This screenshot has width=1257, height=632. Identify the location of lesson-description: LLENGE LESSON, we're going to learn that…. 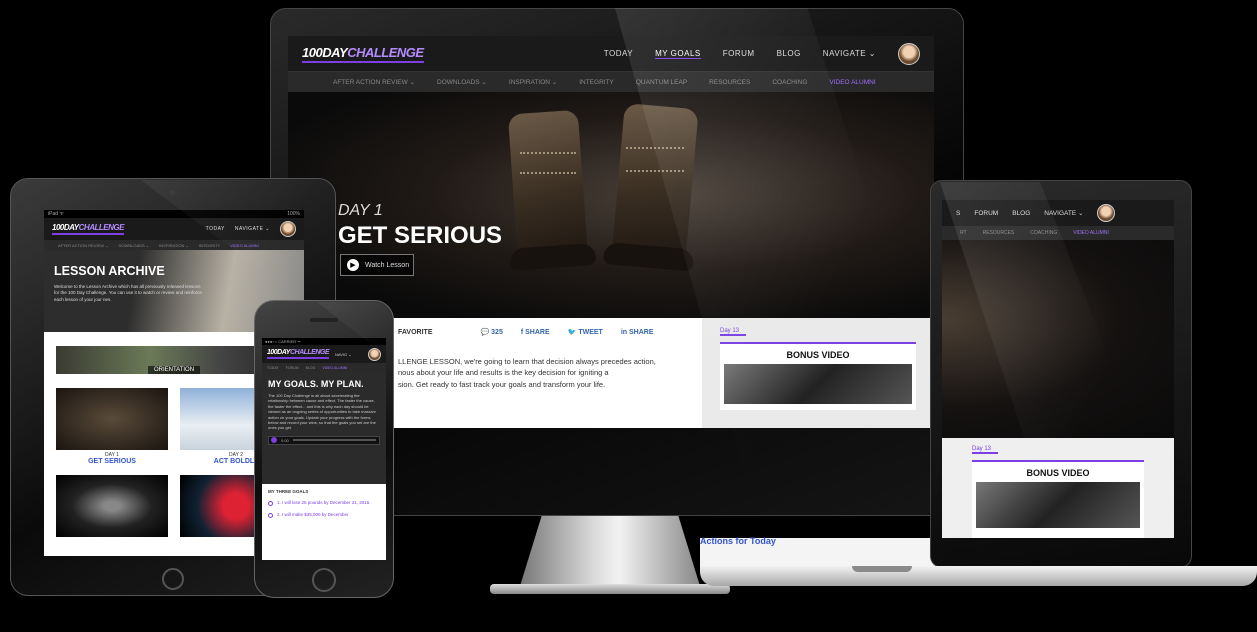
(527, 373).